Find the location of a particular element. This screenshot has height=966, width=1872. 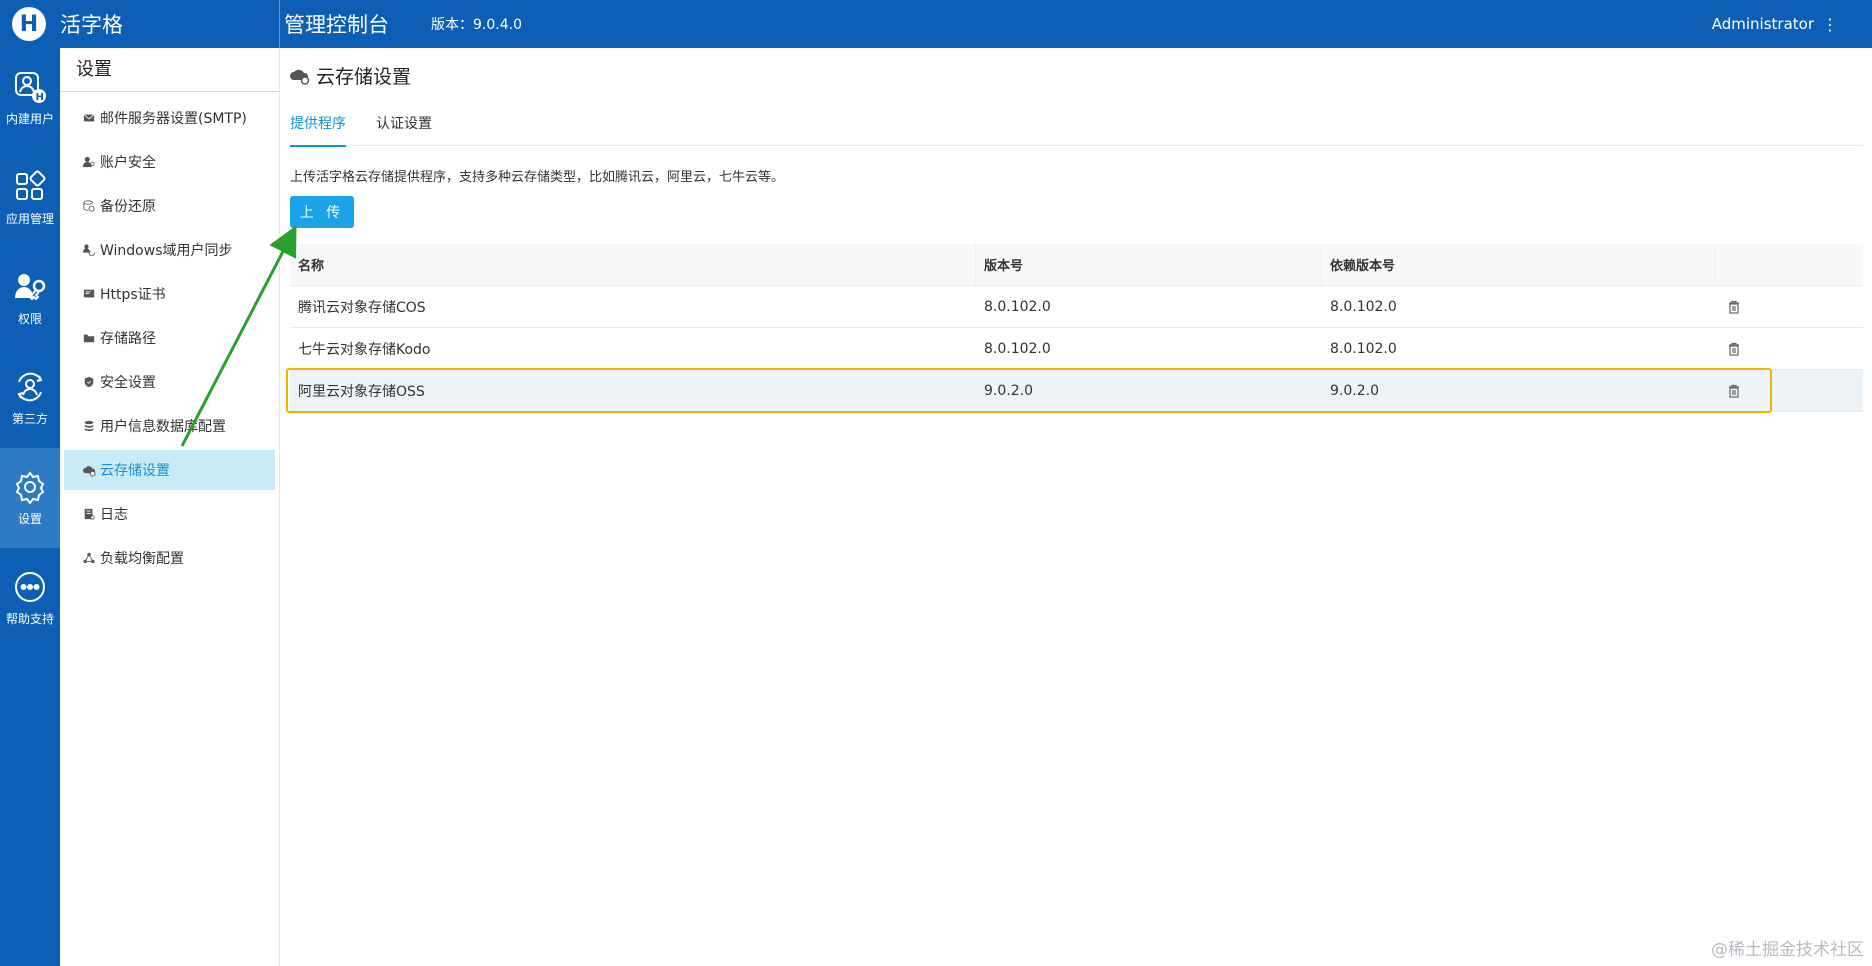

log-icon is located at coordinates (89, 514).